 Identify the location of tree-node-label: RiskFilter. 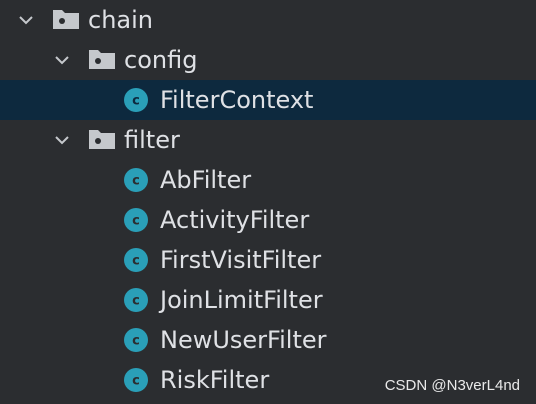
(215, 380).